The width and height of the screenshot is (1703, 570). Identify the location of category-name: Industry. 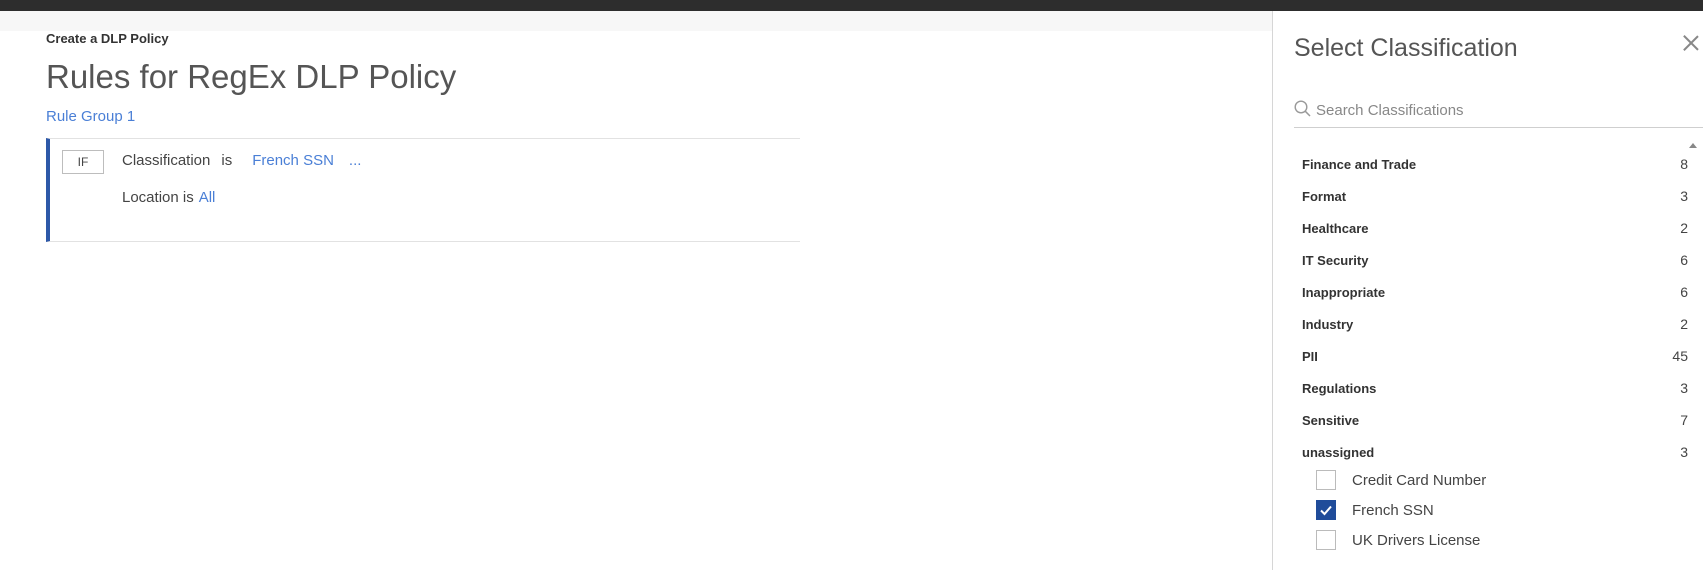
(1328, 324).